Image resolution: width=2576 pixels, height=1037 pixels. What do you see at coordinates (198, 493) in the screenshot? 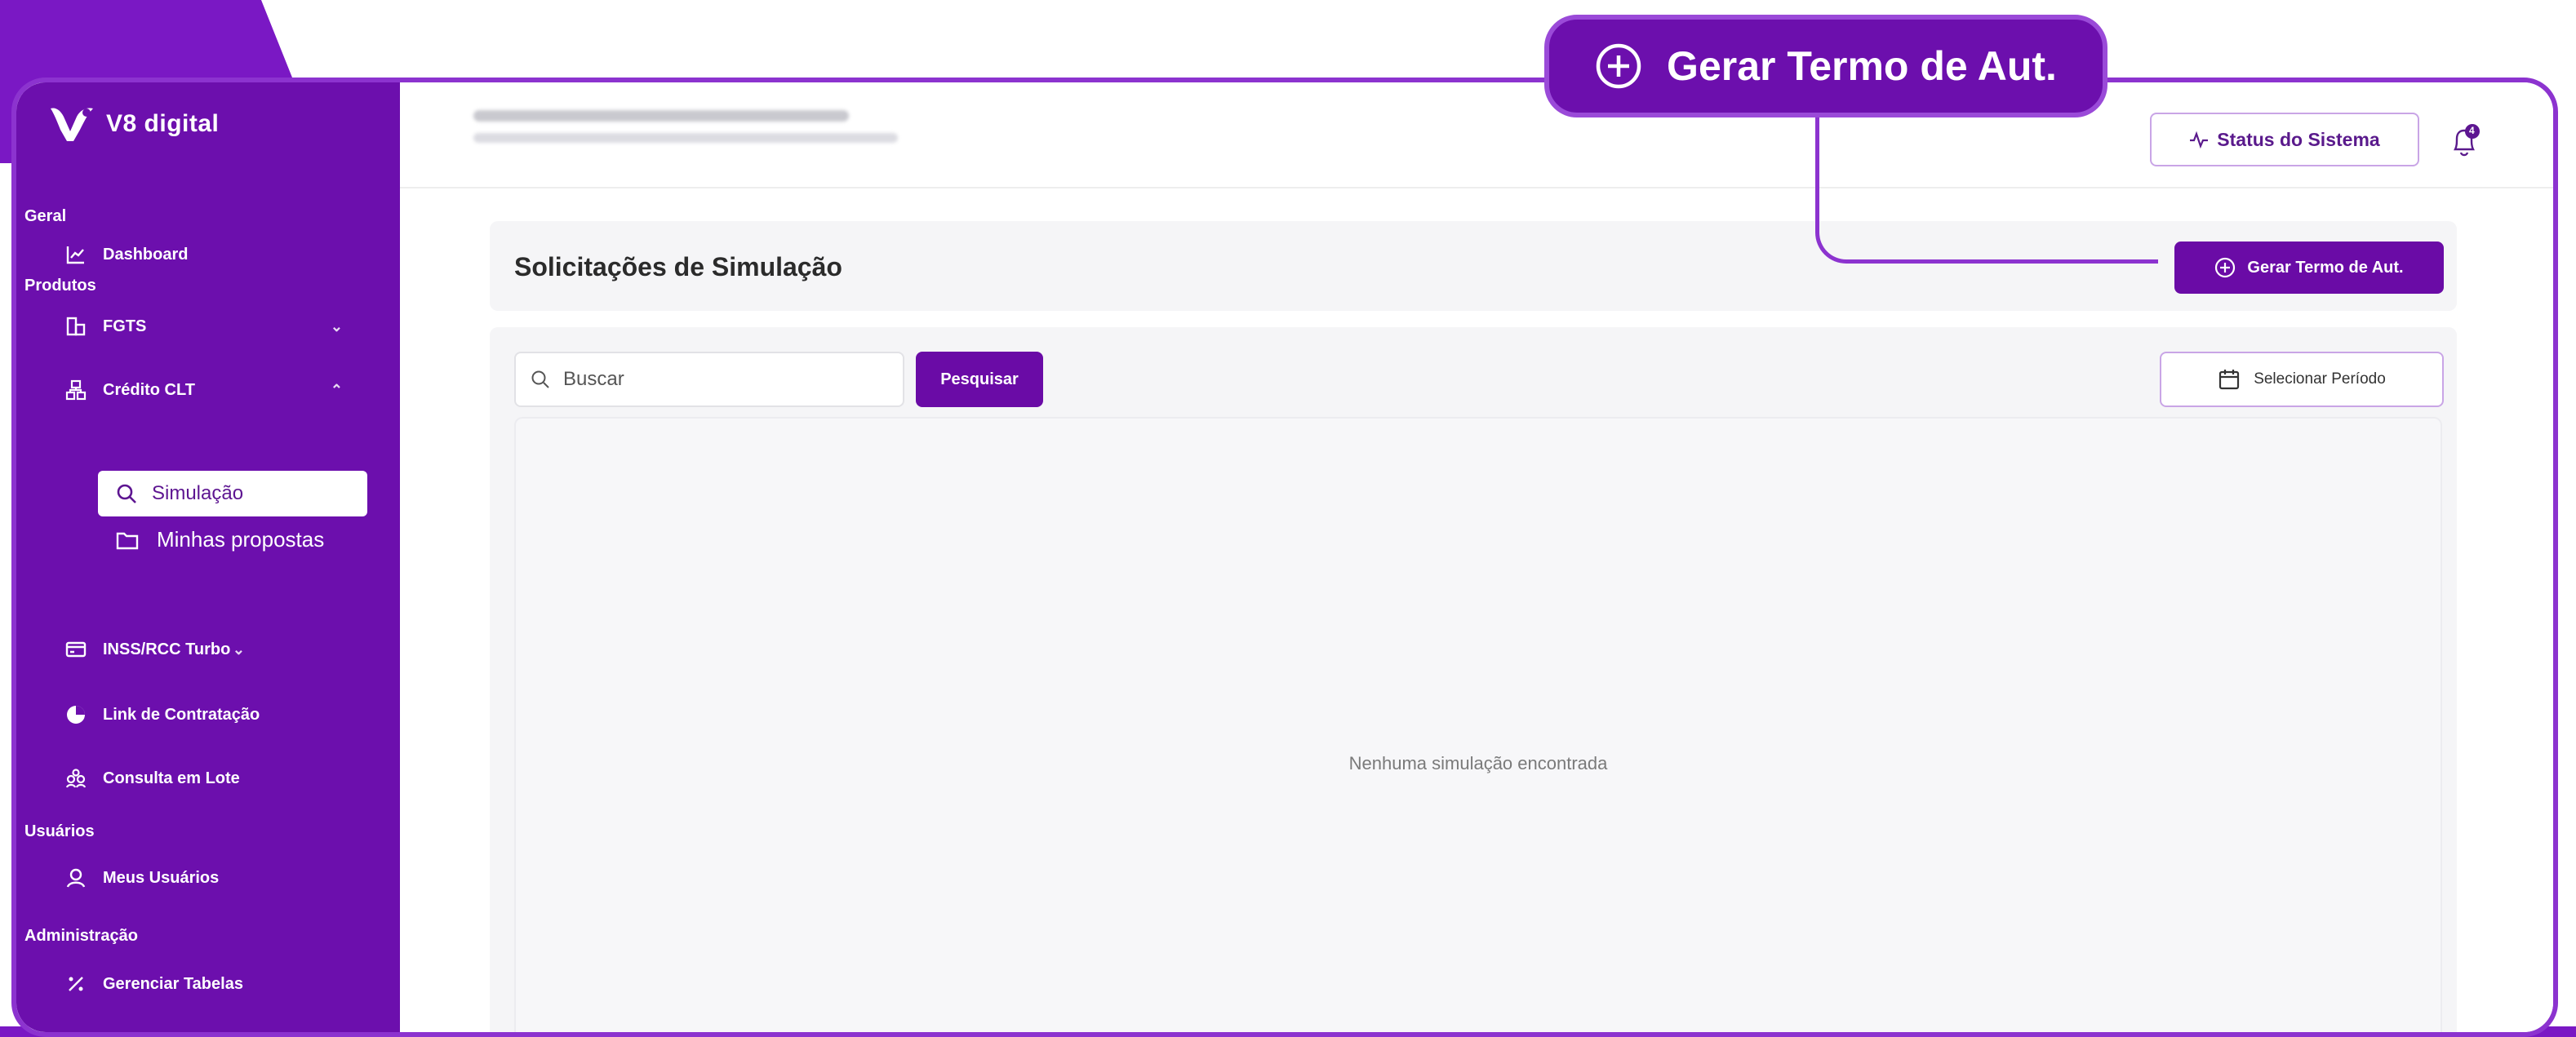
I see `sidebar-subitem-label: Simulação` at bounding box center [198, 493].